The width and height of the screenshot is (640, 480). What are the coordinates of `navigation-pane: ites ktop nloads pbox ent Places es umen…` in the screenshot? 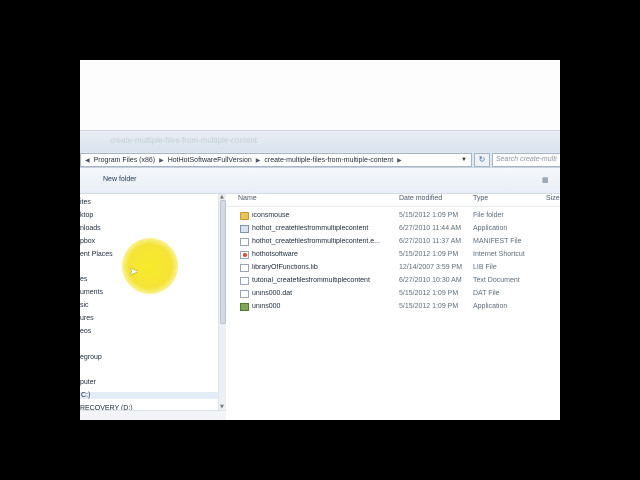 It's located at (149, 307).